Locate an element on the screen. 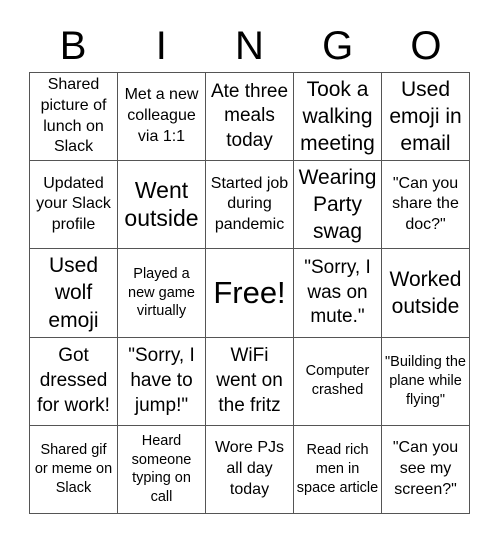 The height and width of the screenshot is (544, 500). bingo-cell: "Sorry, I have to jump!" is located at coordinates (162, 381).